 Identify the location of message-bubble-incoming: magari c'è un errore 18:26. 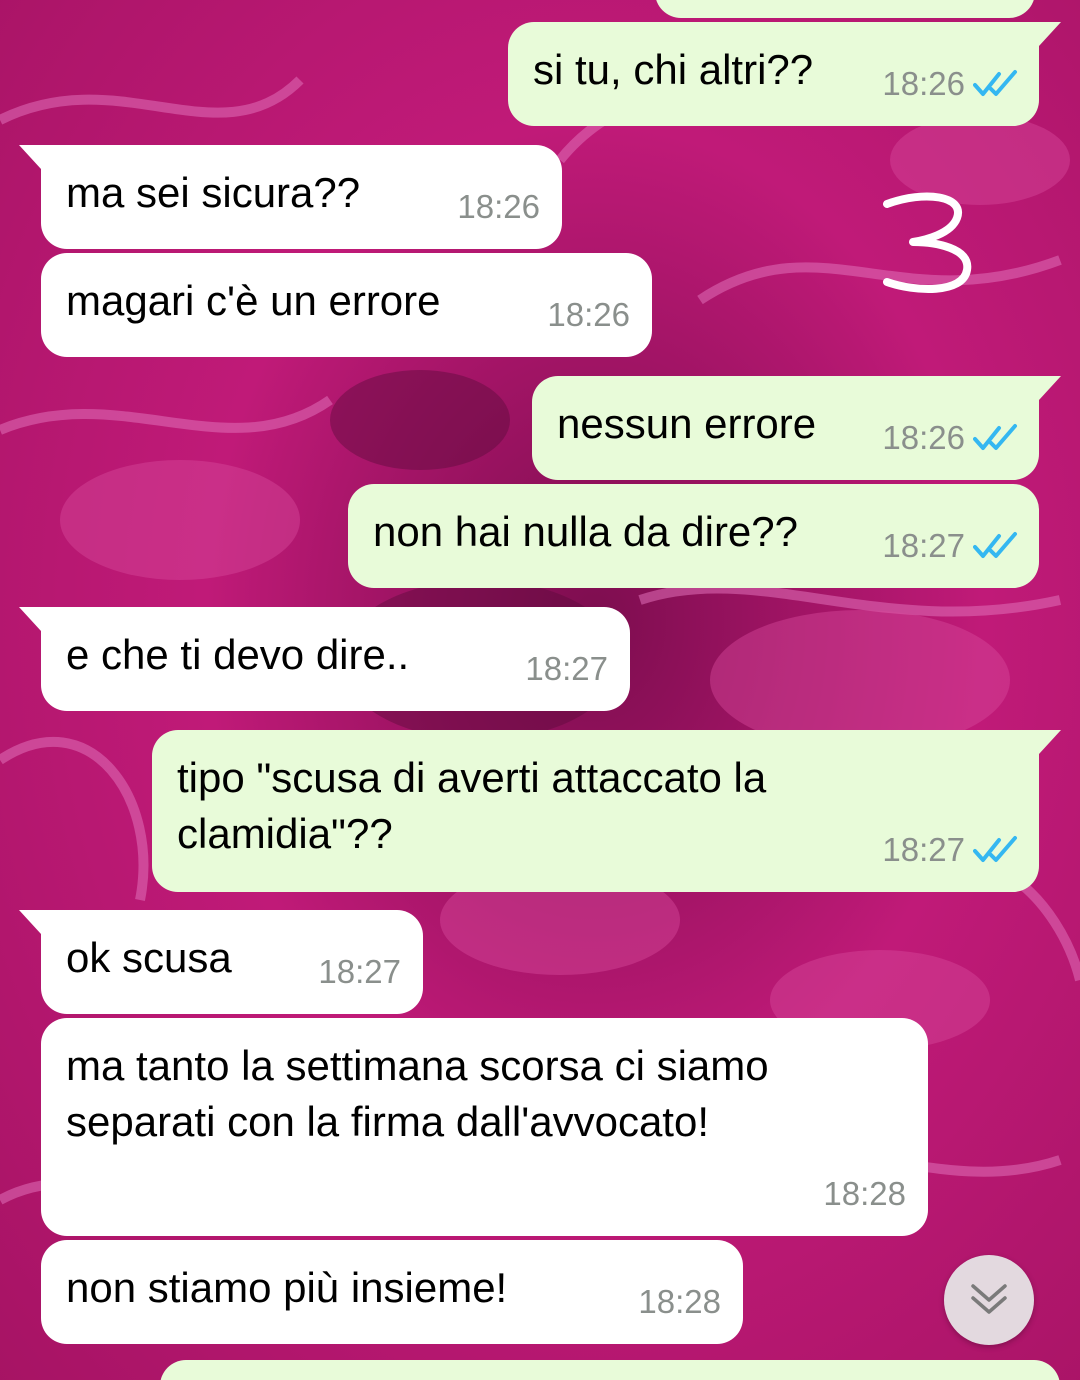
(346, 305).